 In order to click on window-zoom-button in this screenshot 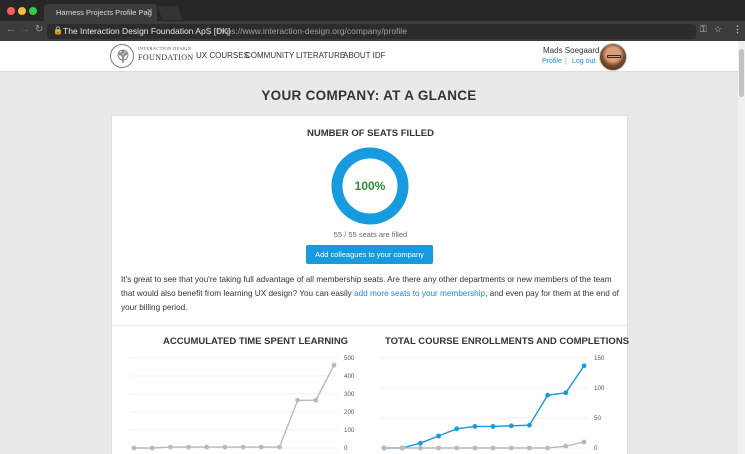, I will do `click(33, 11)`.